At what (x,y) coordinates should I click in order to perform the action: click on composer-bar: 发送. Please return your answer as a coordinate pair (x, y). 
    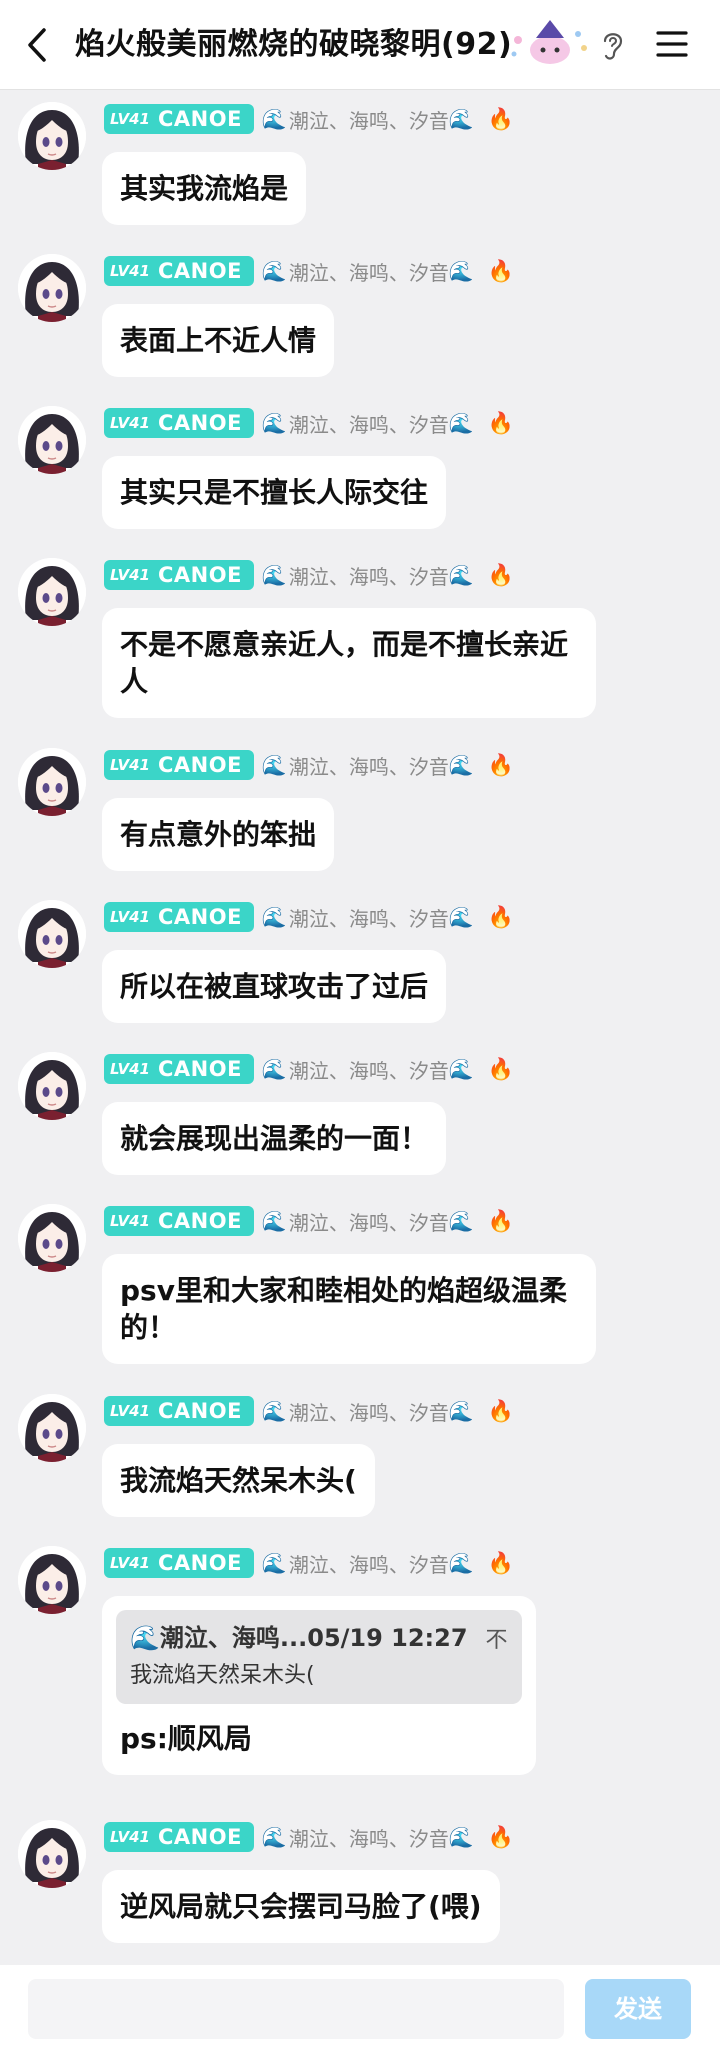
    Looking at the image, I should click on (360, 2009).